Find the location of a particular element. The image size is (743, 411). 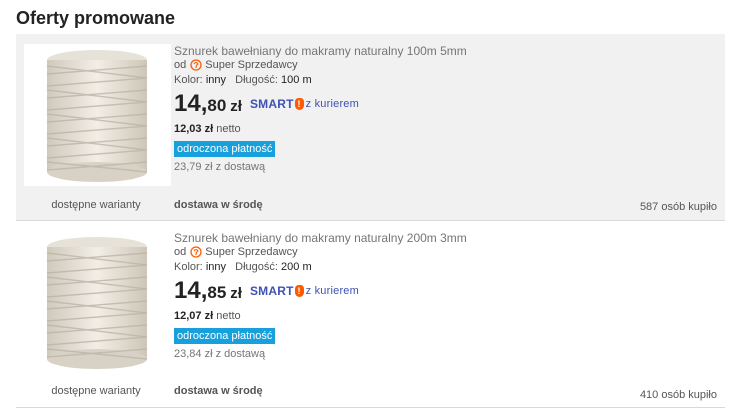

price-fraction: 85 is located at coordinates (217, 292).